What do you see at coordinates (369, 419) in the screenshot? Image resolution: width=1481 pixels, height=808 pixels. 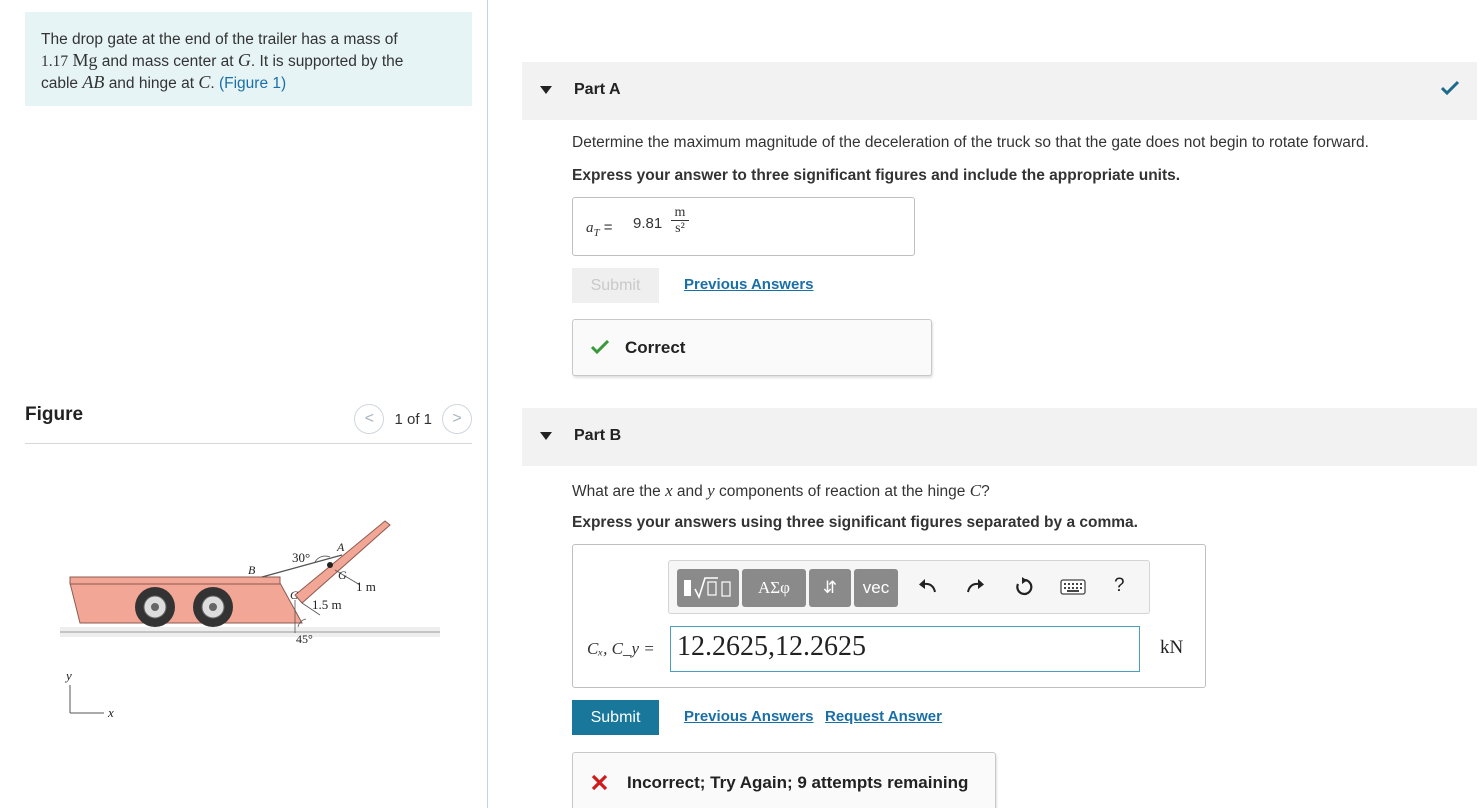 I see `prev-figure-button: <` at bounding box center [369, 419].